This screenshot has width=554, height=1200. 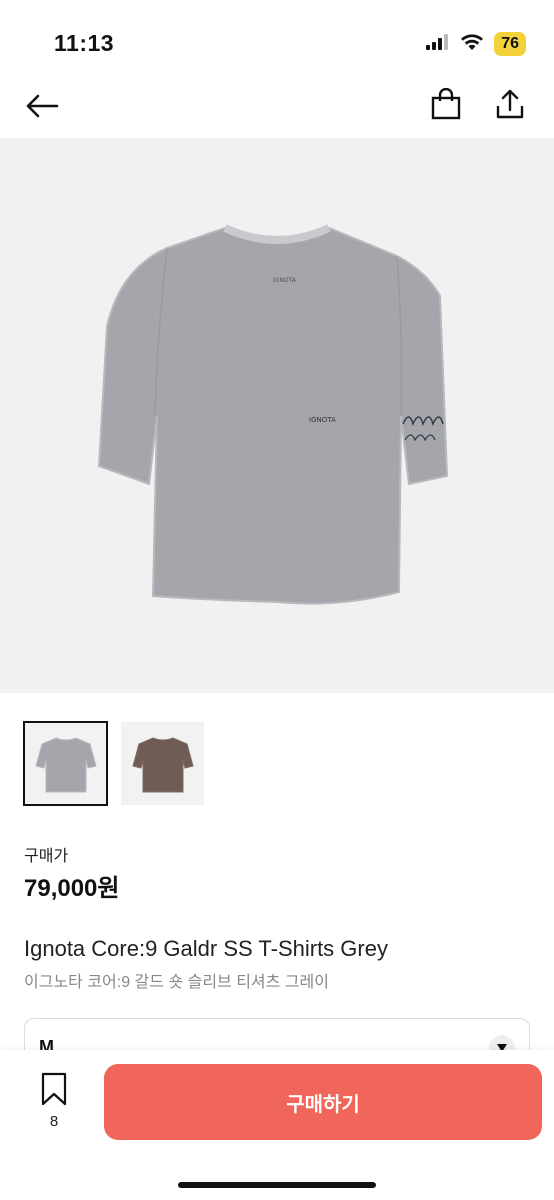 What do you see at coordinates (285, 280) in the screenshot?
I see `shirt-brand-label: IGNOTA` at bounding box center [285, 280].